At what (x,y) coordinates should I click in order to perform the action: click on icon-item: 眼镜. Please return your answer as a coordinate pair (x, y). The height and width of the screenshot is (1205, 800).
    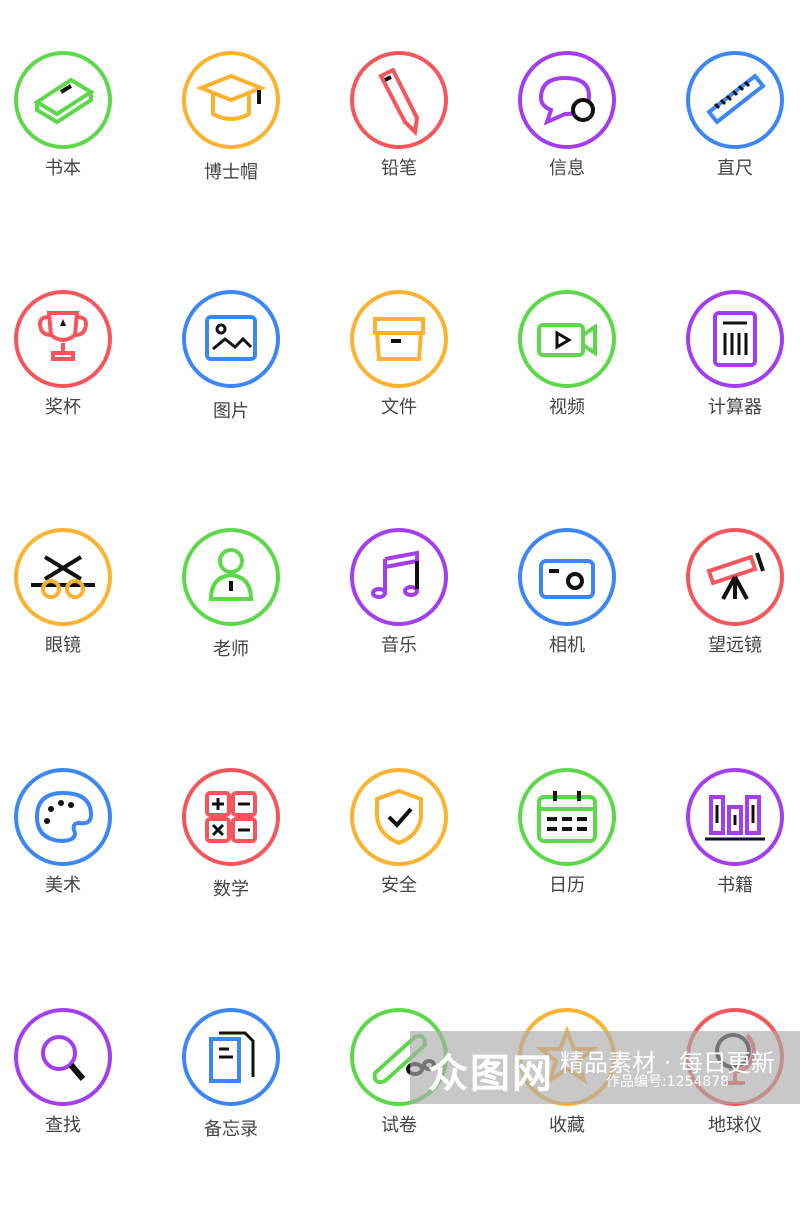
    Looking at the image, I should click on (71, 607).